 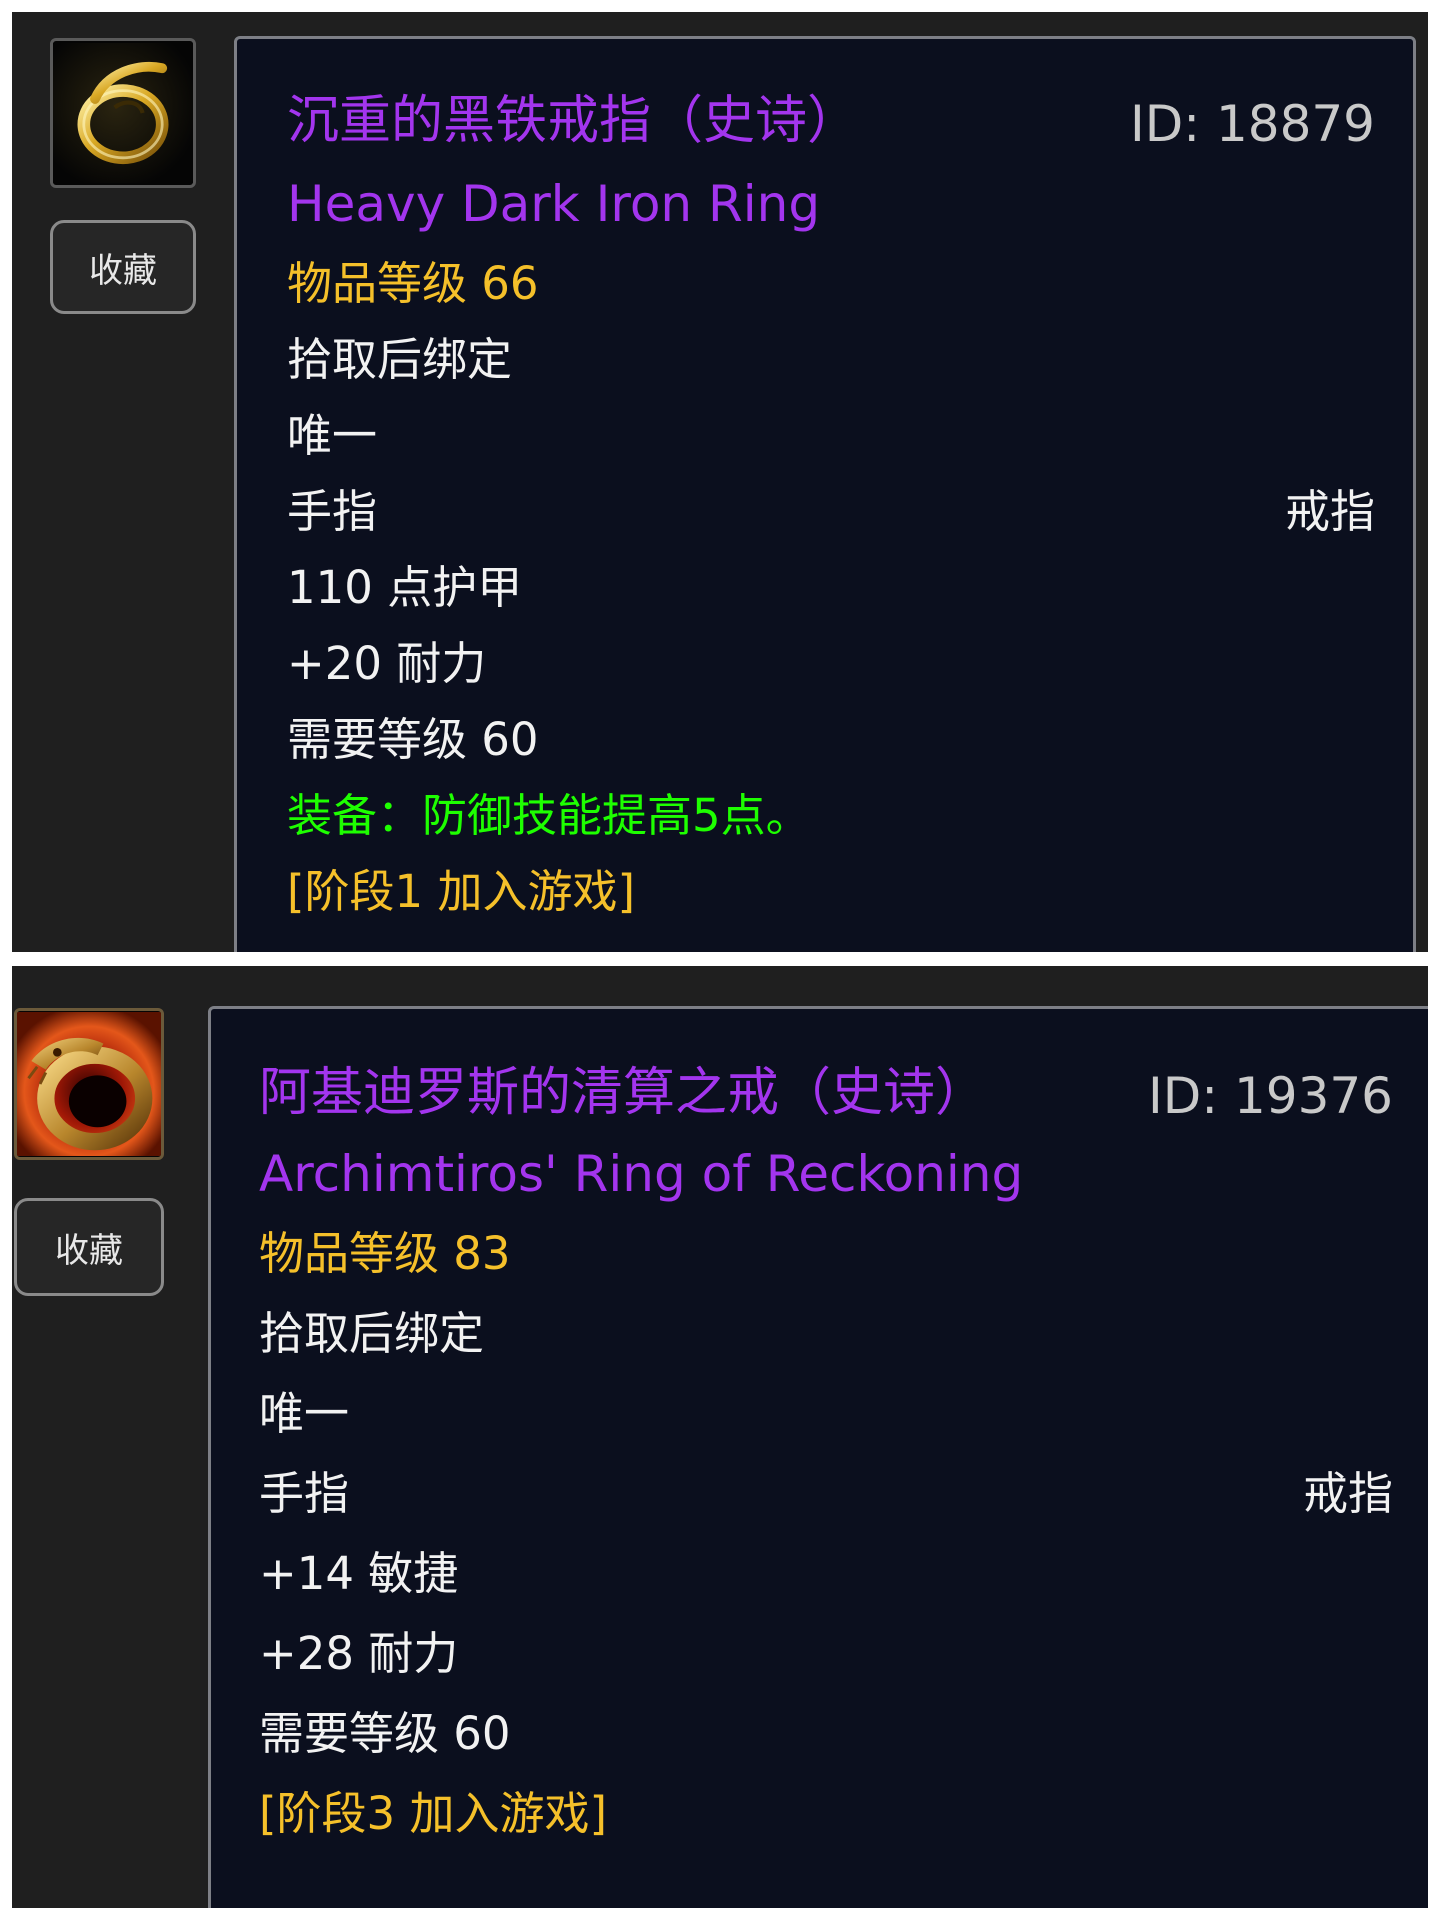 What do you see at coordinates (359, 1573) in the screenshot?
I see `stat-line: +14 敏捷` at bounding box center [359, 1573].